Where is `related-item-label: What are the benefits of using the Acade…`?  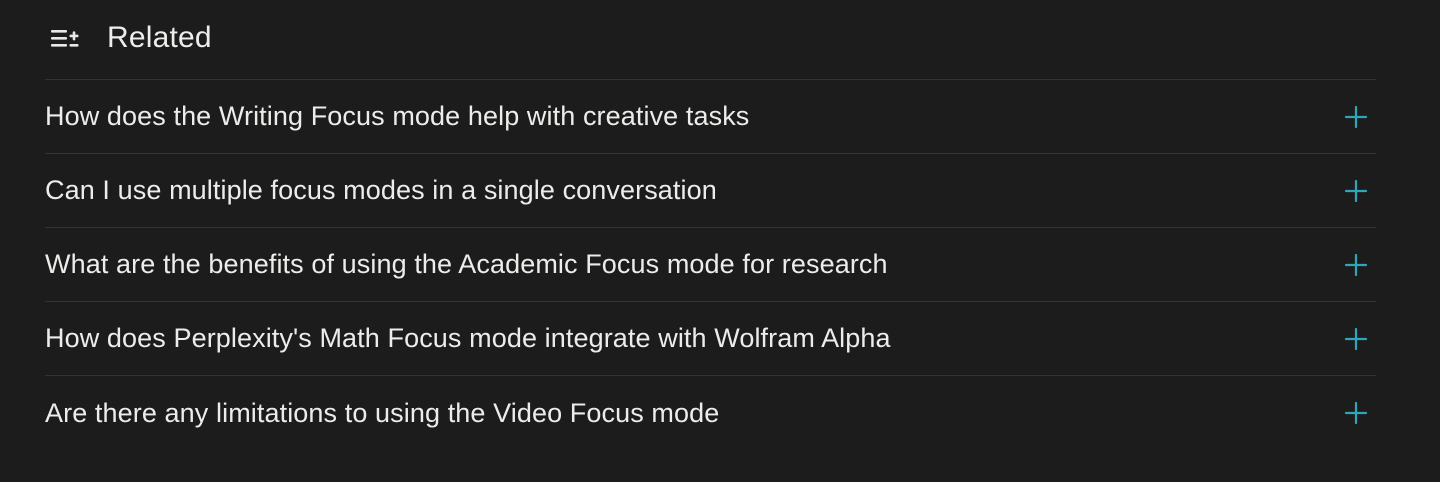
related-item-label: What are the benefits of using the Acade… is located at coordinates (466, 264).